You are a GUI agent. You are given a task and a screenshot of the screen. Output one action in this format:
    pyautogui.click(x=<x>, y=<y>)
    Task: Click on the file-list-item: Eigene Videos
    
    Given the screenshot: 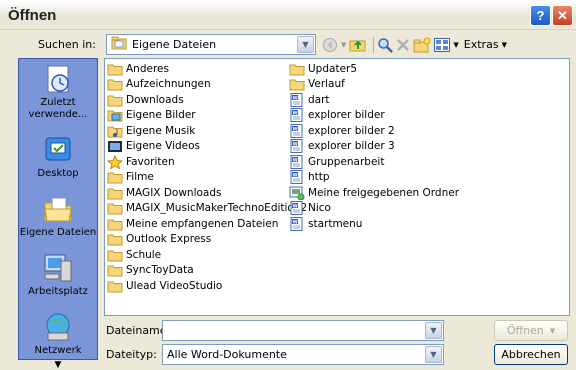 What is the action you would take?
    pyautogui.click(x=207, y=147)
    